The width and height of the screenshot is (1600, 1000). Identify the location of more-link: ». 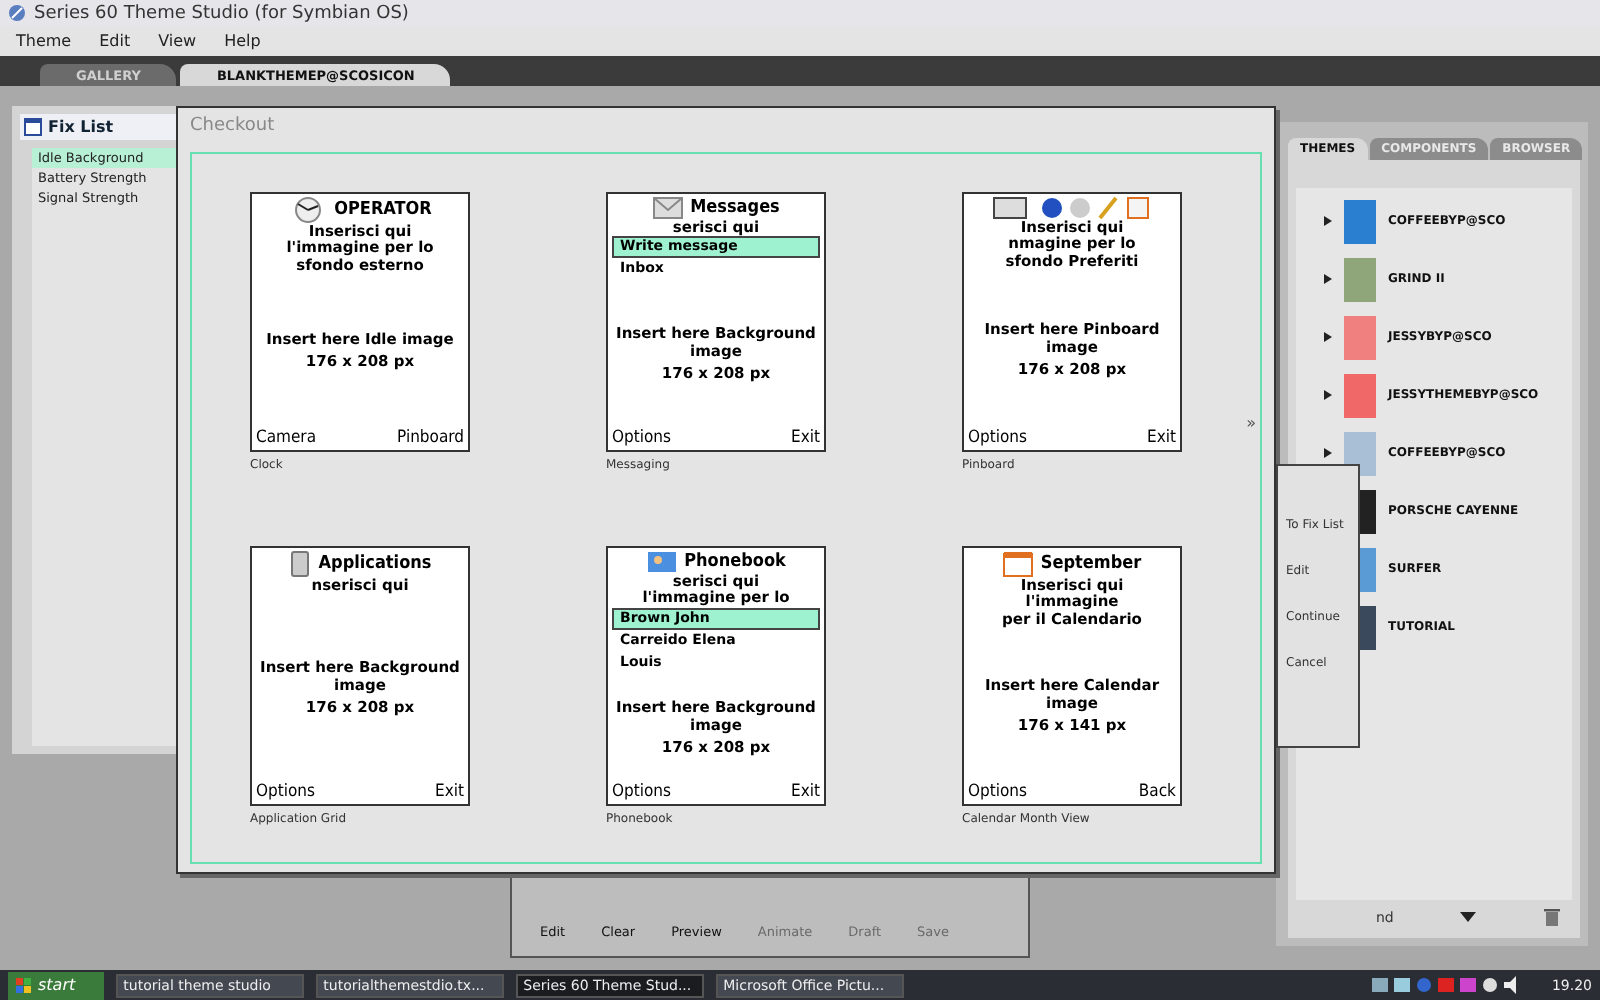
(1251, 423).